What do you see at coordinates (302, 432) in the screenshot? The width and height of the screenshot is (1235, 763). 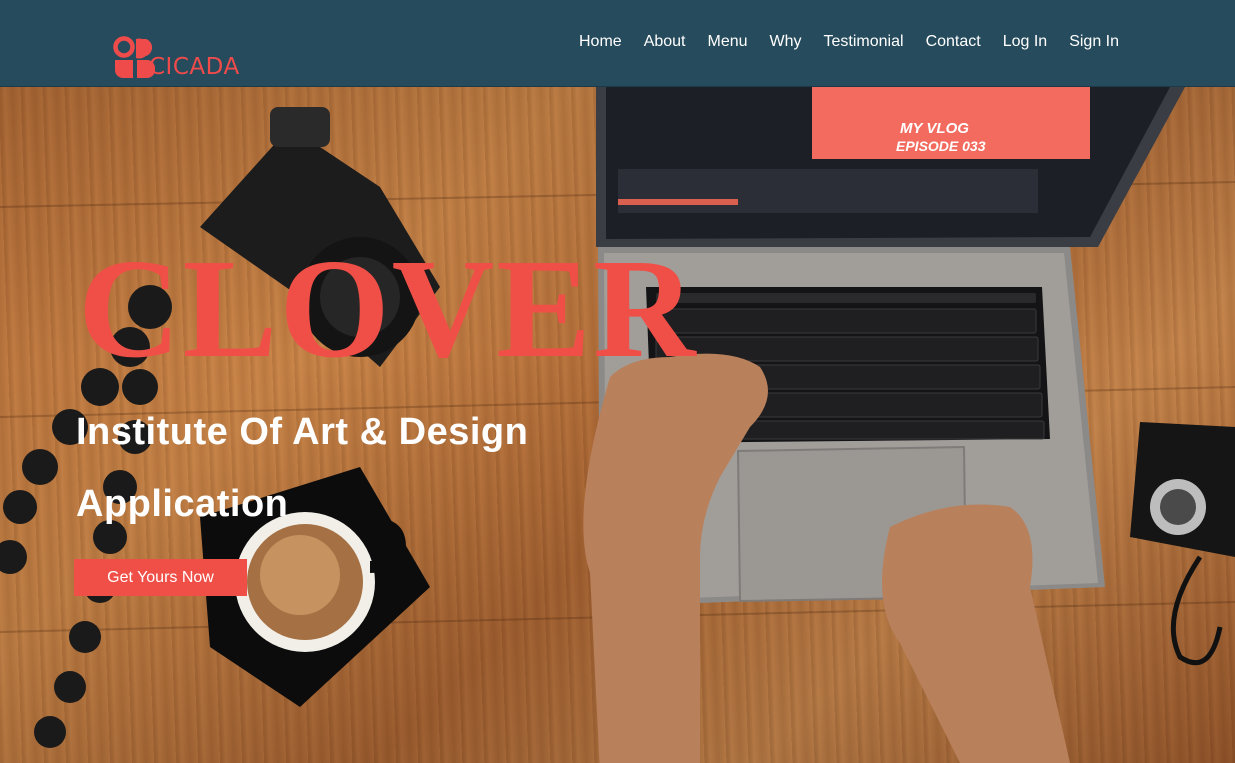 I see `hero-subtitle-line-1: Institute Of Art & Design` at bounding box center [302, 432].